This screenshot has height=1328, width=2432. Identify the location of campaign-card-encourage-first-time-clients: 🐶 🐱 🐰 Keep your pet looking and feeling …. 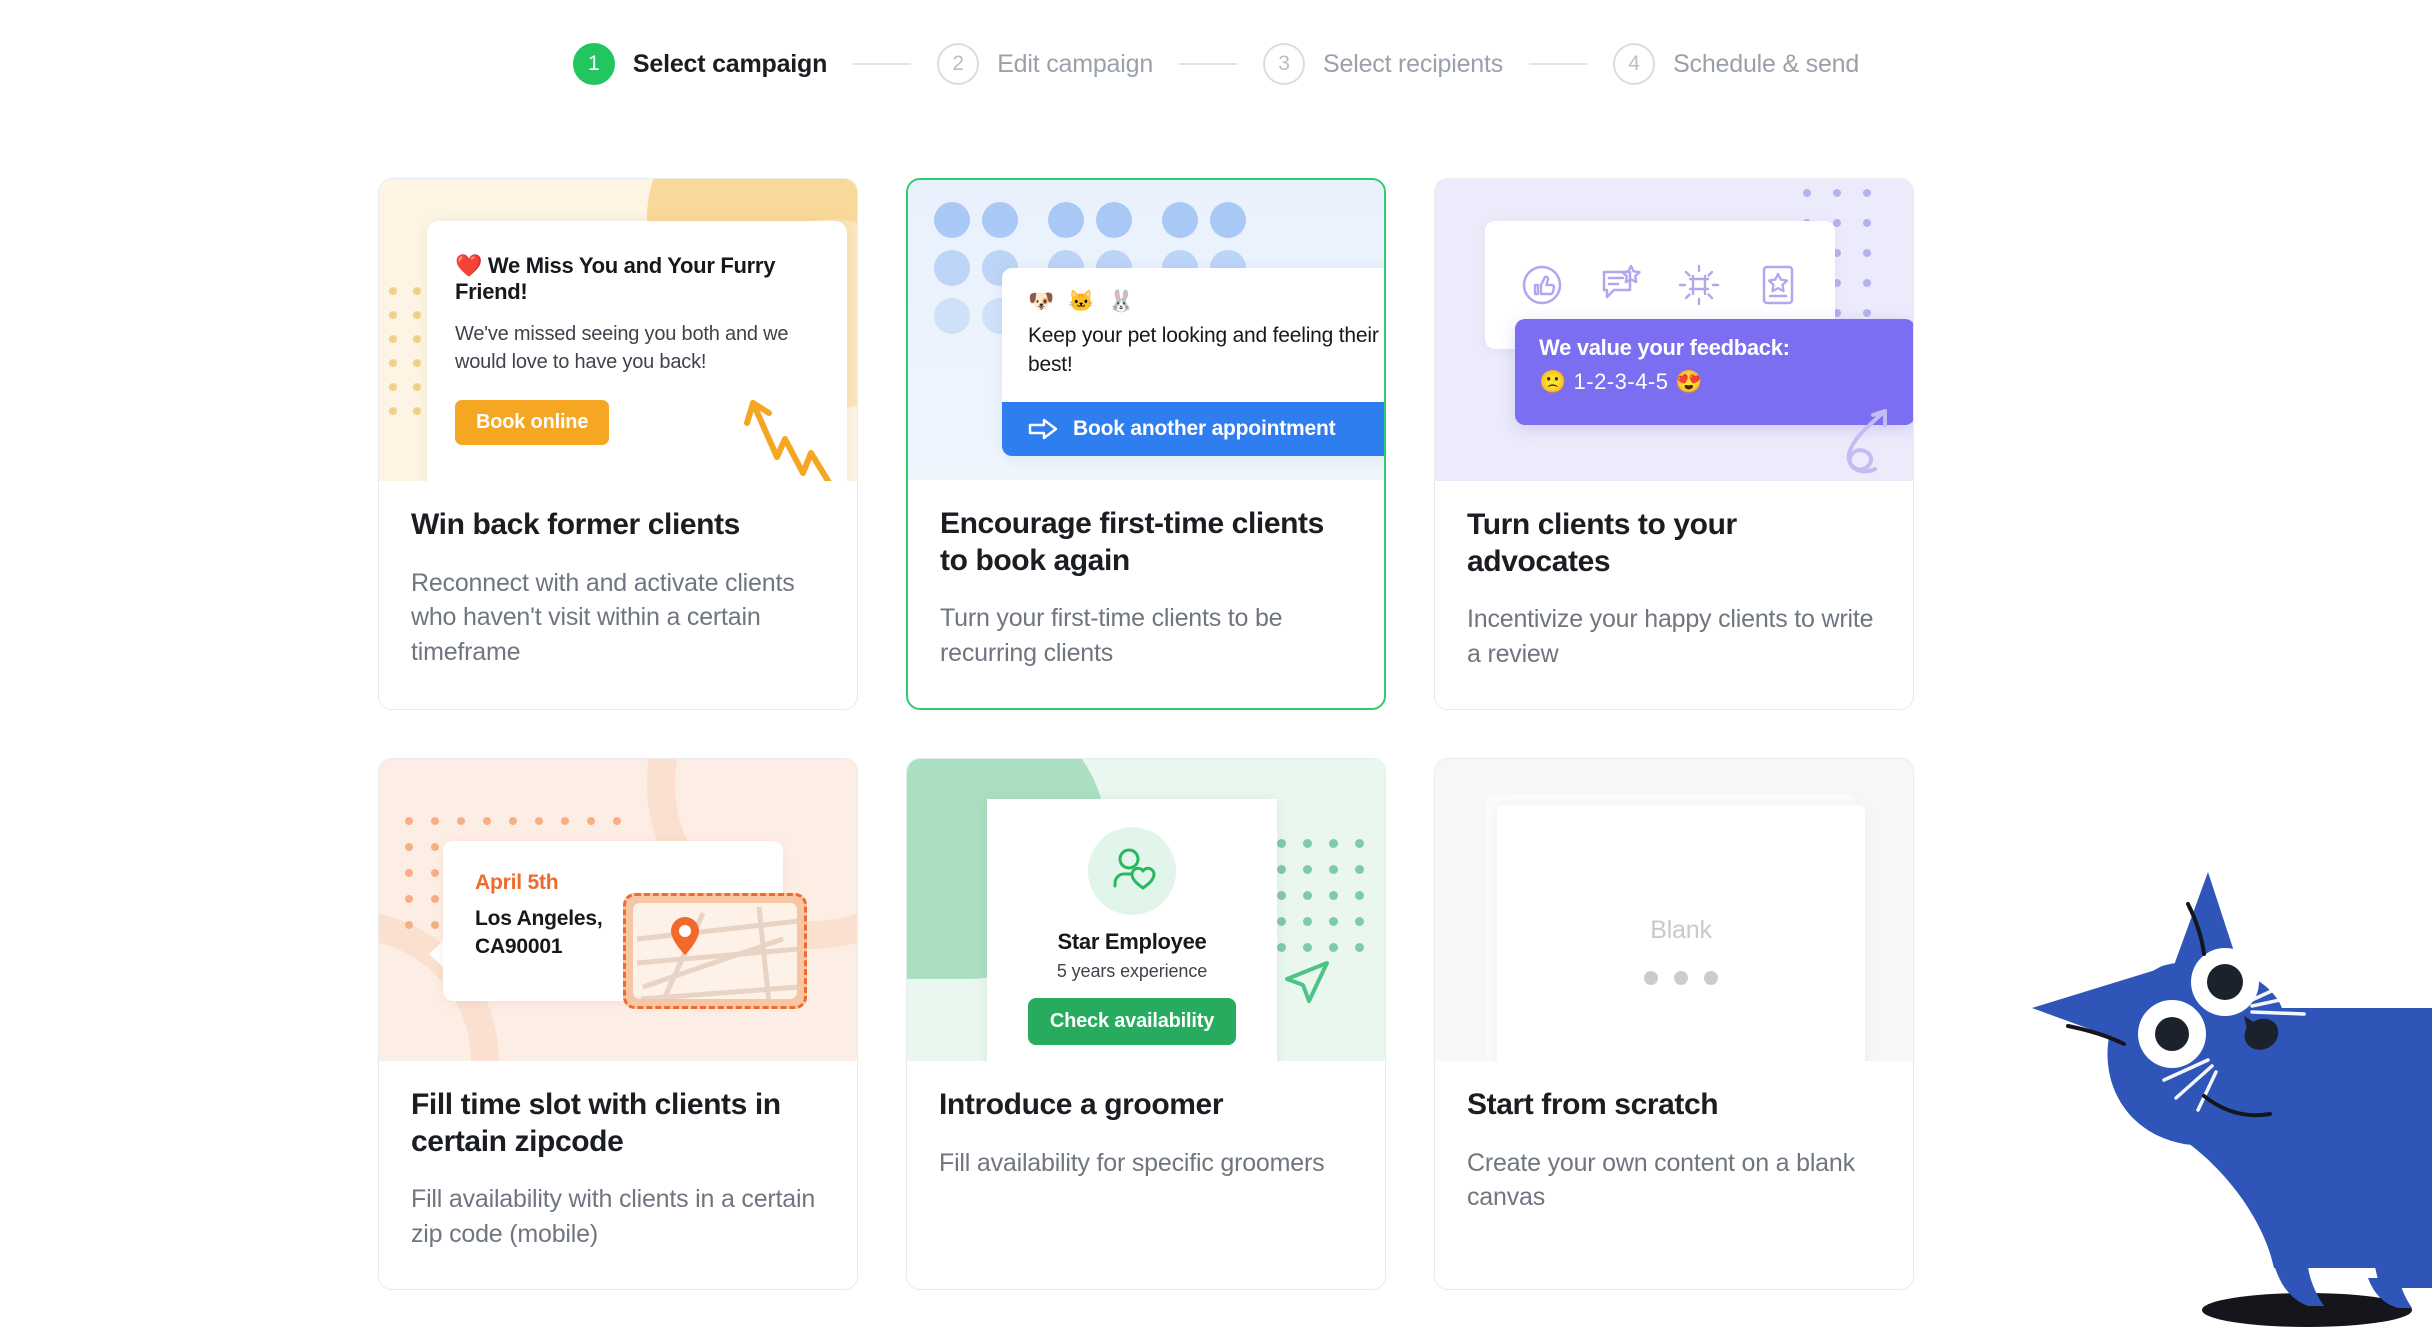
(1146, 444).